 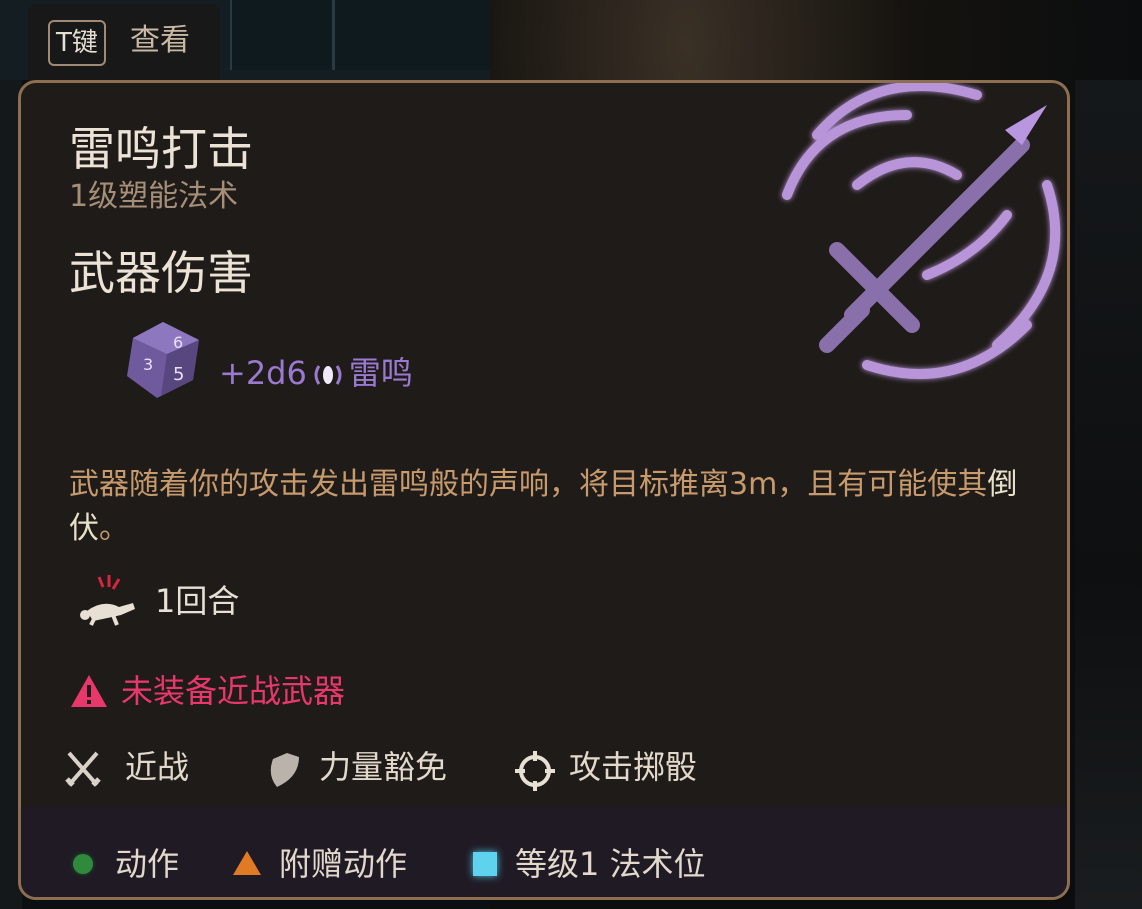 I want to click on property-melee-label: 近战, so click(x=157, y=767).